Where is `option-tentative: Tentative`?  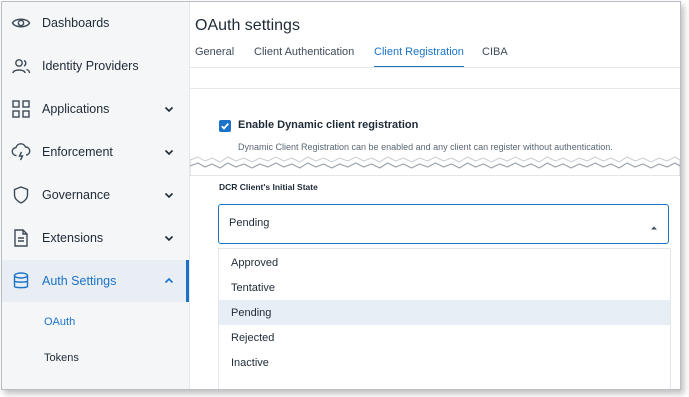
option-tentative: Tentative is located at coordinates (444, 287).